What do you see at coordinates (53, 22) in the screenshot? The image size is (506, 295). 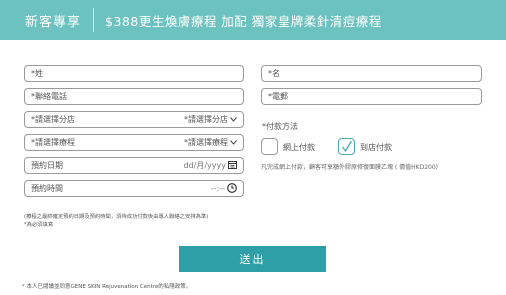 I see `new-customer-tag: 新客專享` at bounding box center [53, 22].